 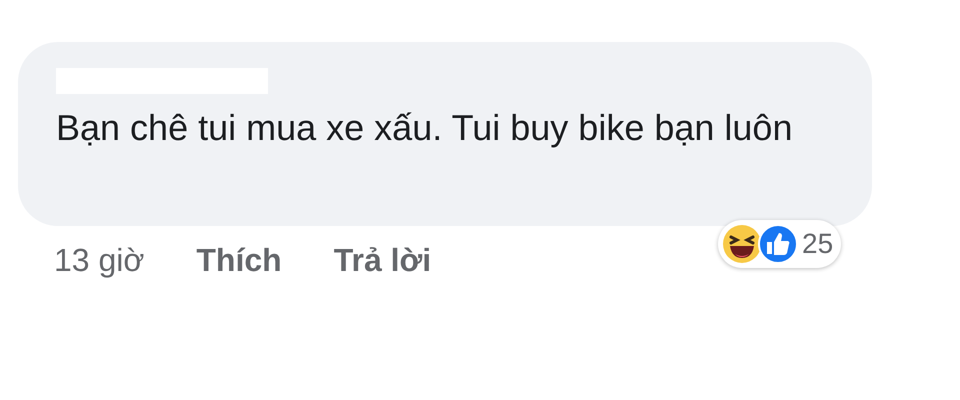 What do you see at coordinates (425, 128) in the screenshot?
I see `comment-text: Bạn chê tui mua xe xấu. Tui buy bike bạn luôn` at bounding box center [425, 128].